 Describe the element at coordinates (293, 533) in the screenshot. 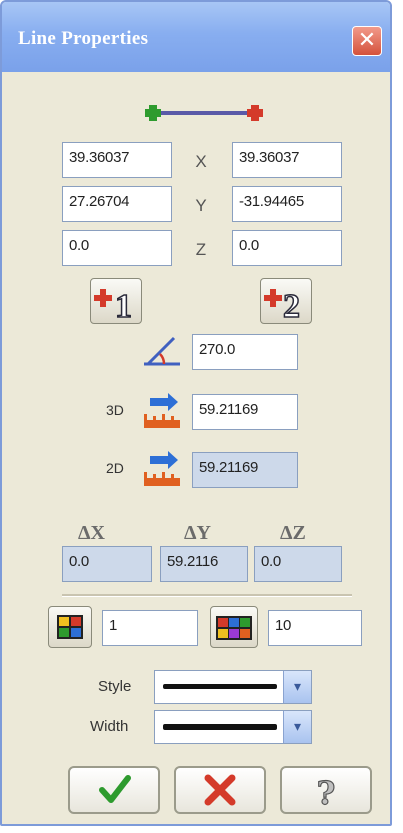

I see `delta-z-label: ΔZ` at that location.